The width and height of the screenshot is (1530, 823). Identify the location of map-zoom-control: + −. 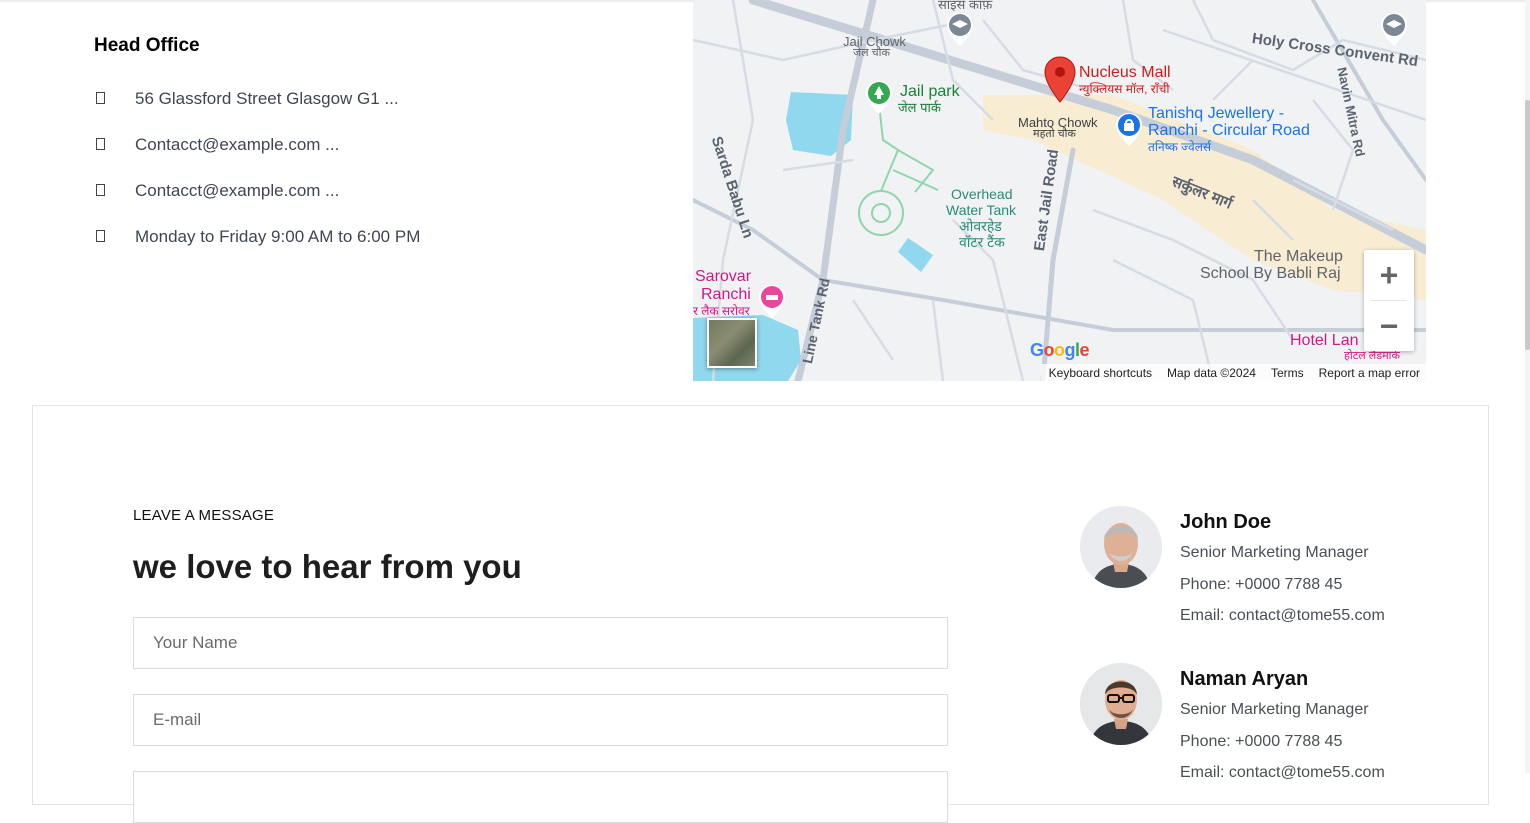
(1389, 300).